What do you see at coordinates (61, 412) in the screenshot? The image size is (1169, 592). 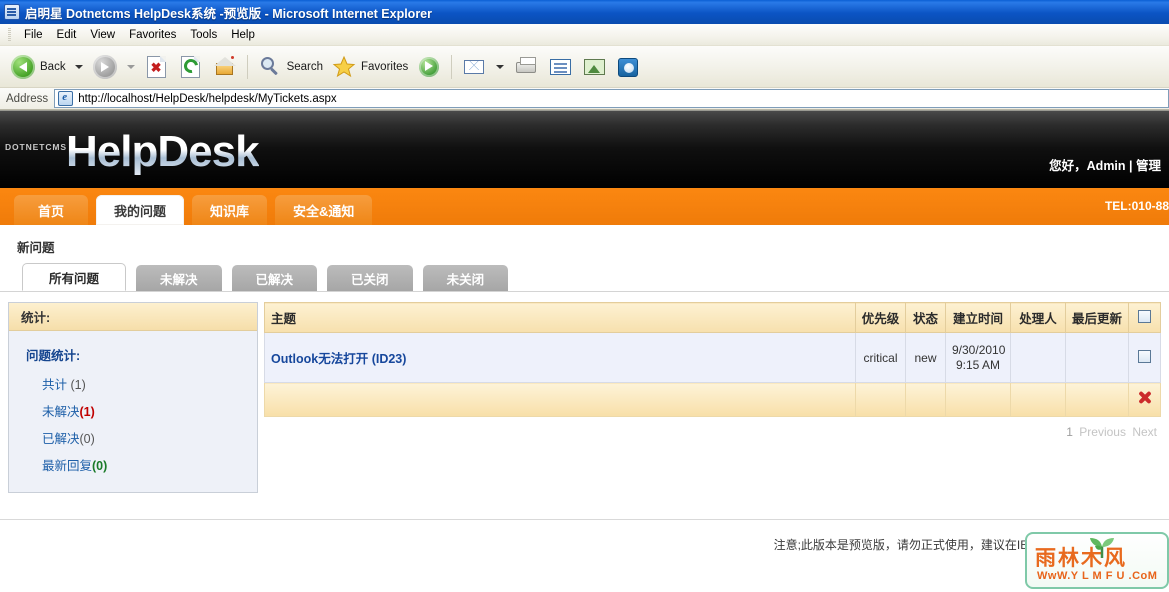 I see `stat-label-unresolved: 未解决` at bounding box center [61, 412].